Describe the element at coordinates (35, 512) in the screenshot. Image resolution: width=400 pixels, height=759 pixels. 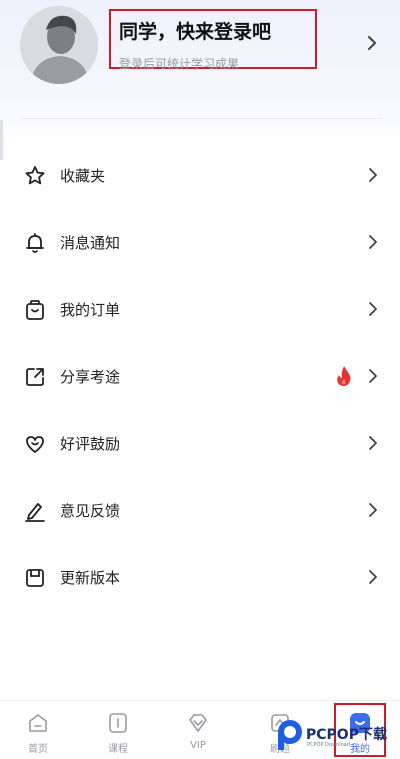
I see `pencil-icon` at that location.